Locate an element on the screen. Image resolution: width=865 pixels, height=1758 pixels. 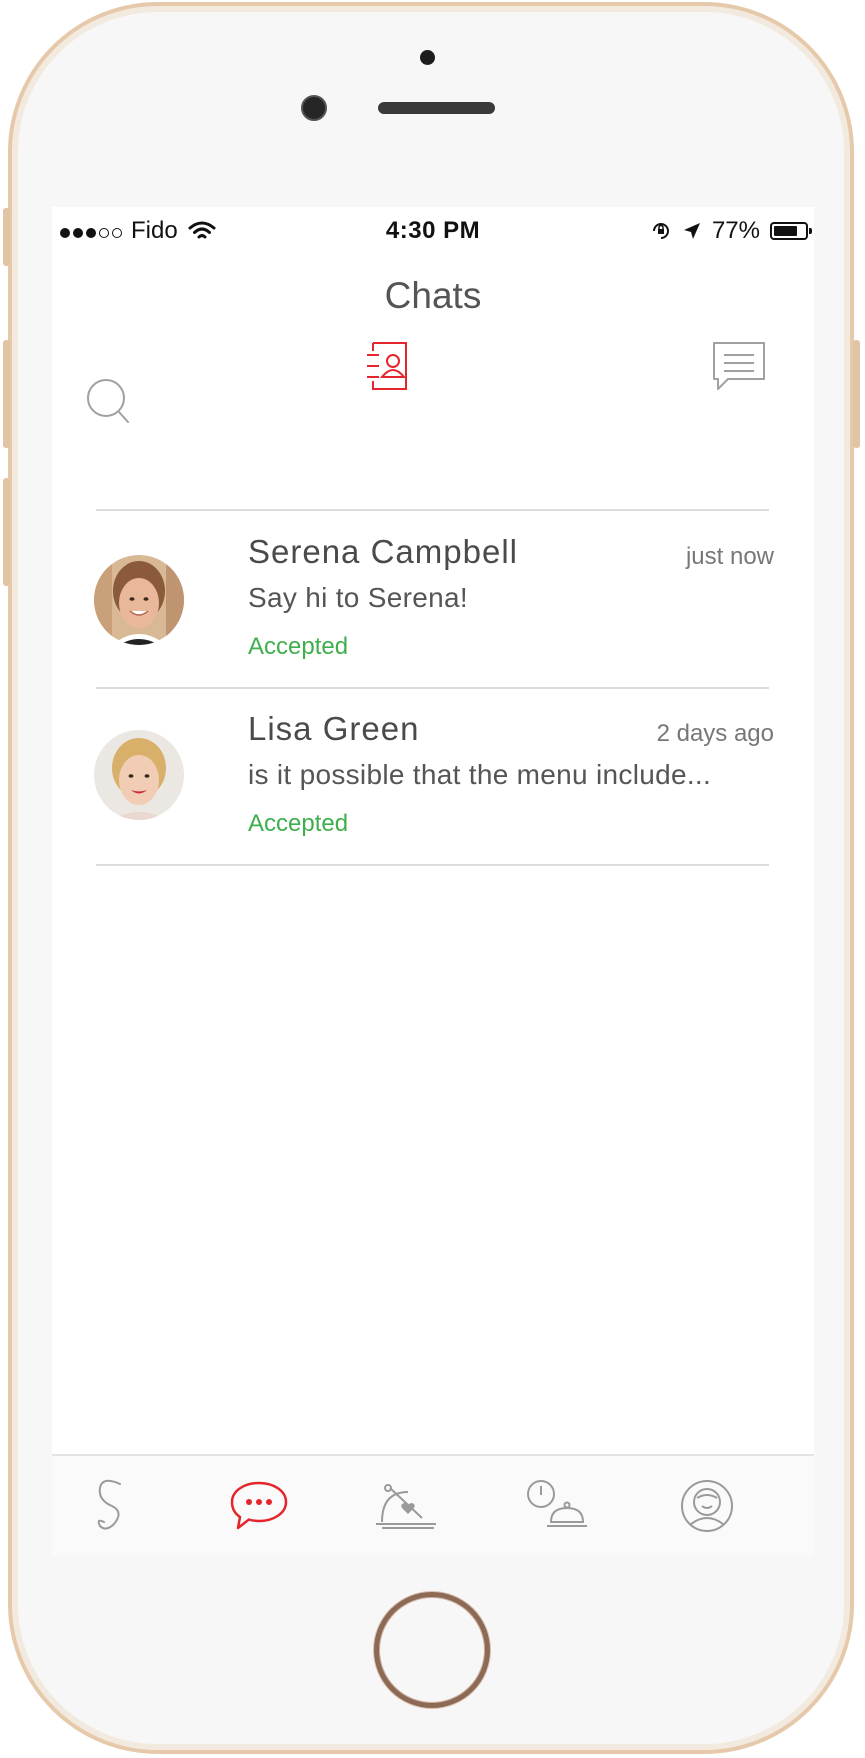
location-arrow-icon is located at coordinates (691, 231).